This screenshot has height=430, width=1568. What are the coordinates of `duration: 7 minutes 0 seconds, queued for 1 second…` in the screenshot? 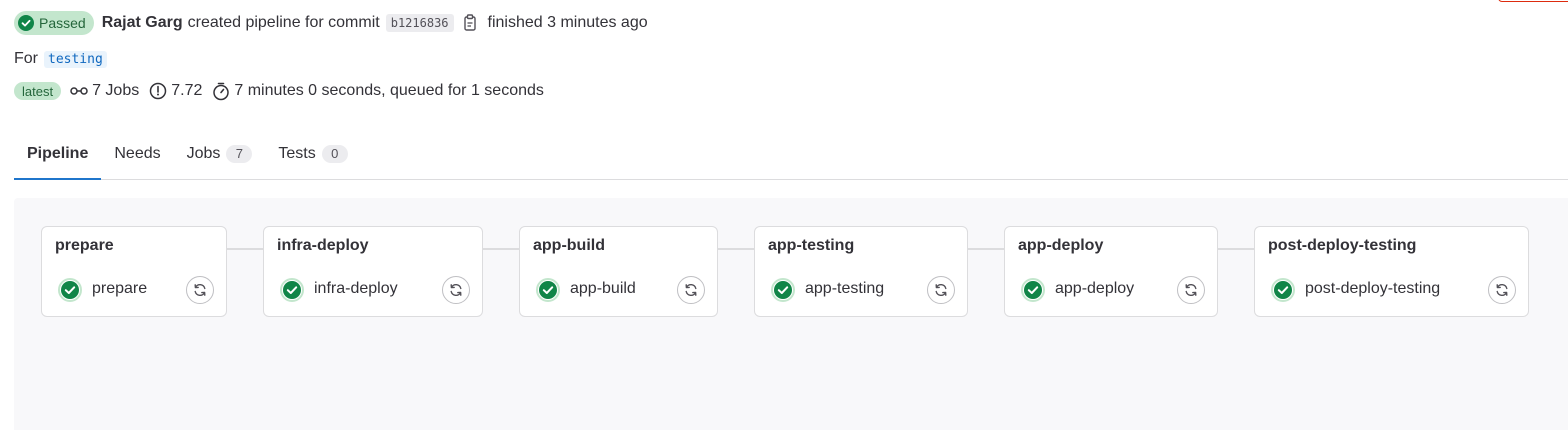 It's located at (378, 91).